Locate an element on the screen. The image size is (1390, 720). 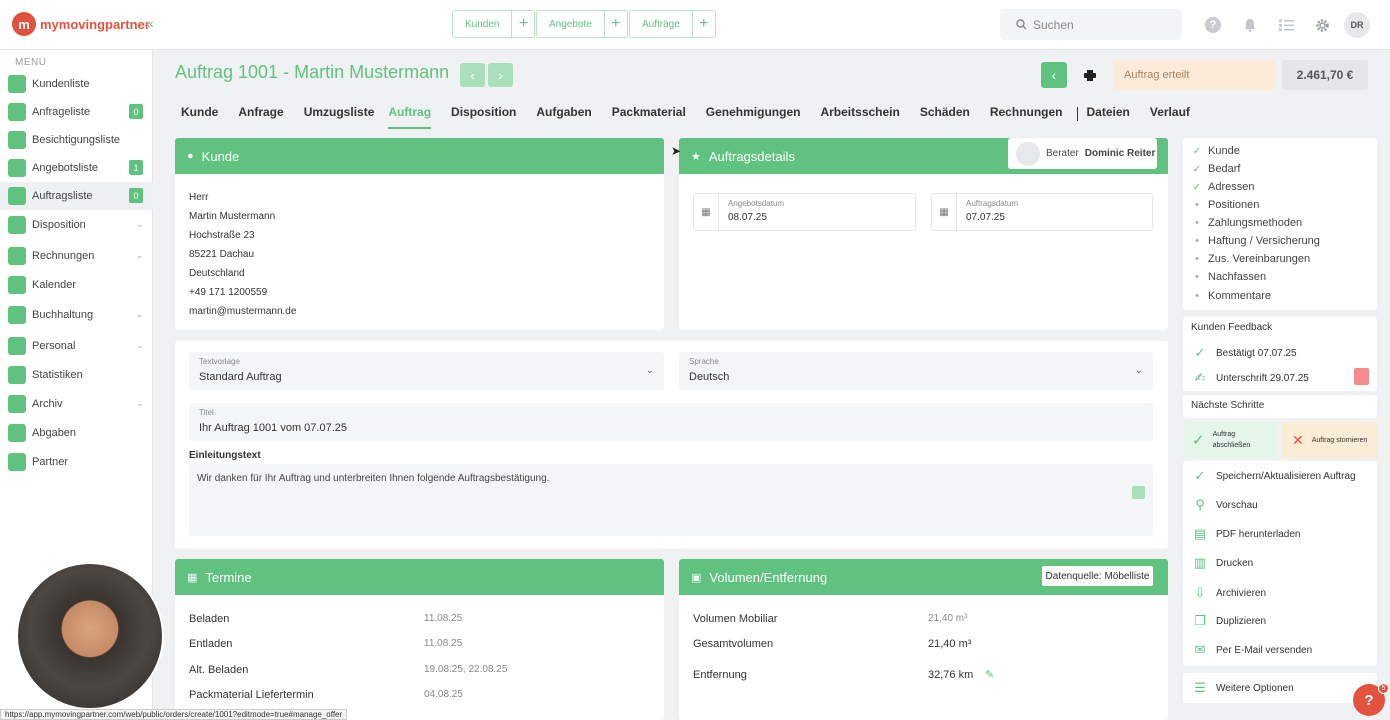
search-placeholder: Suchen is located at coordinates (1053, 24).